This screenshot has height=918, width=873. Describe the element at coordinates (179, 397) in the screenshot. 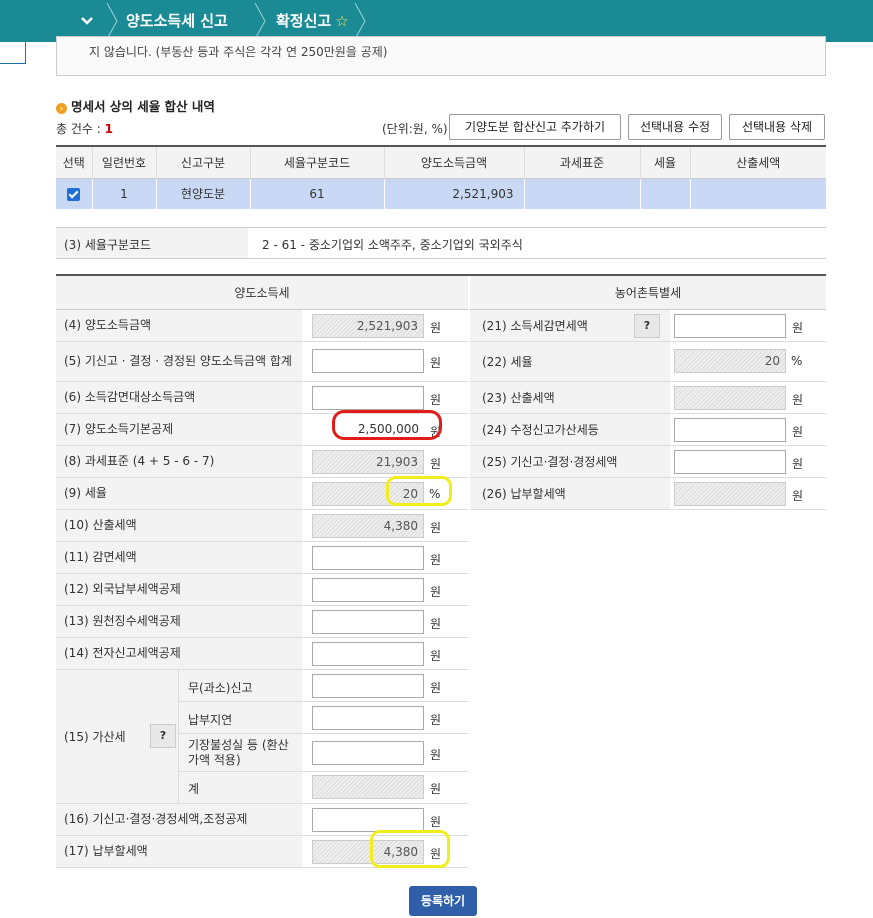

I see `row-label: (6) 소득감면대상소득금액` at that location.